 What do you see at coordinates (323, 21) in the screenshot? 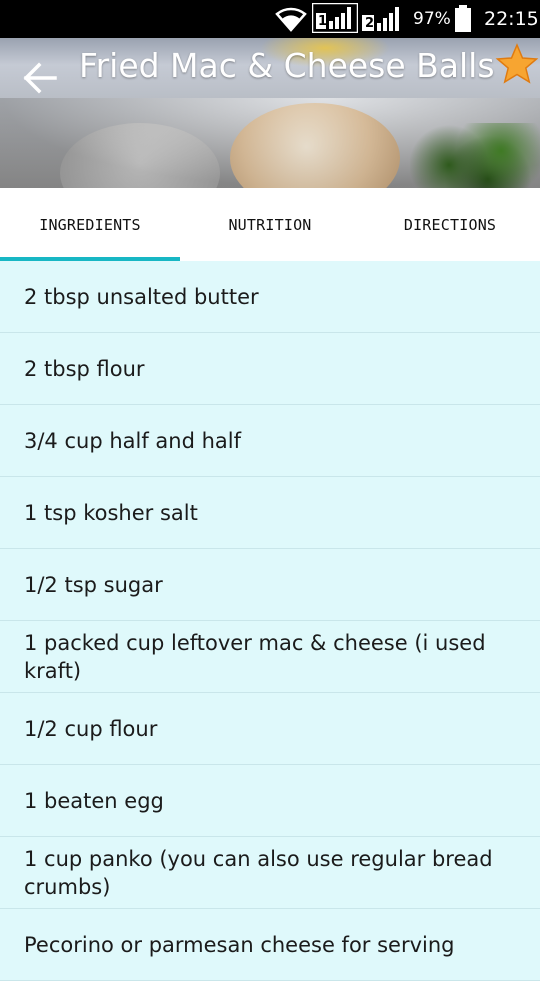
I see `sim1-label: 1` at bounding box center [323, 21].